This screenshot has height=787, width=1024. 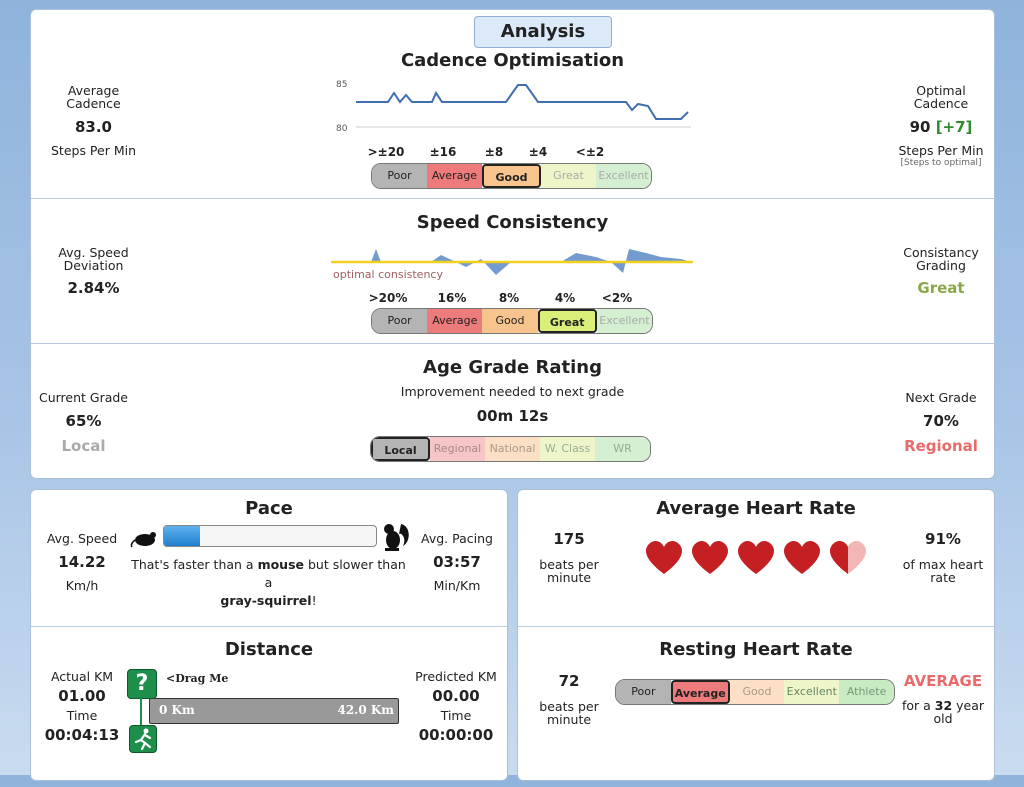 What do you see at coordinates (443, 152) in the screenshot?
I see `cadence-tick: ±16` at bounding box center [443, 152].